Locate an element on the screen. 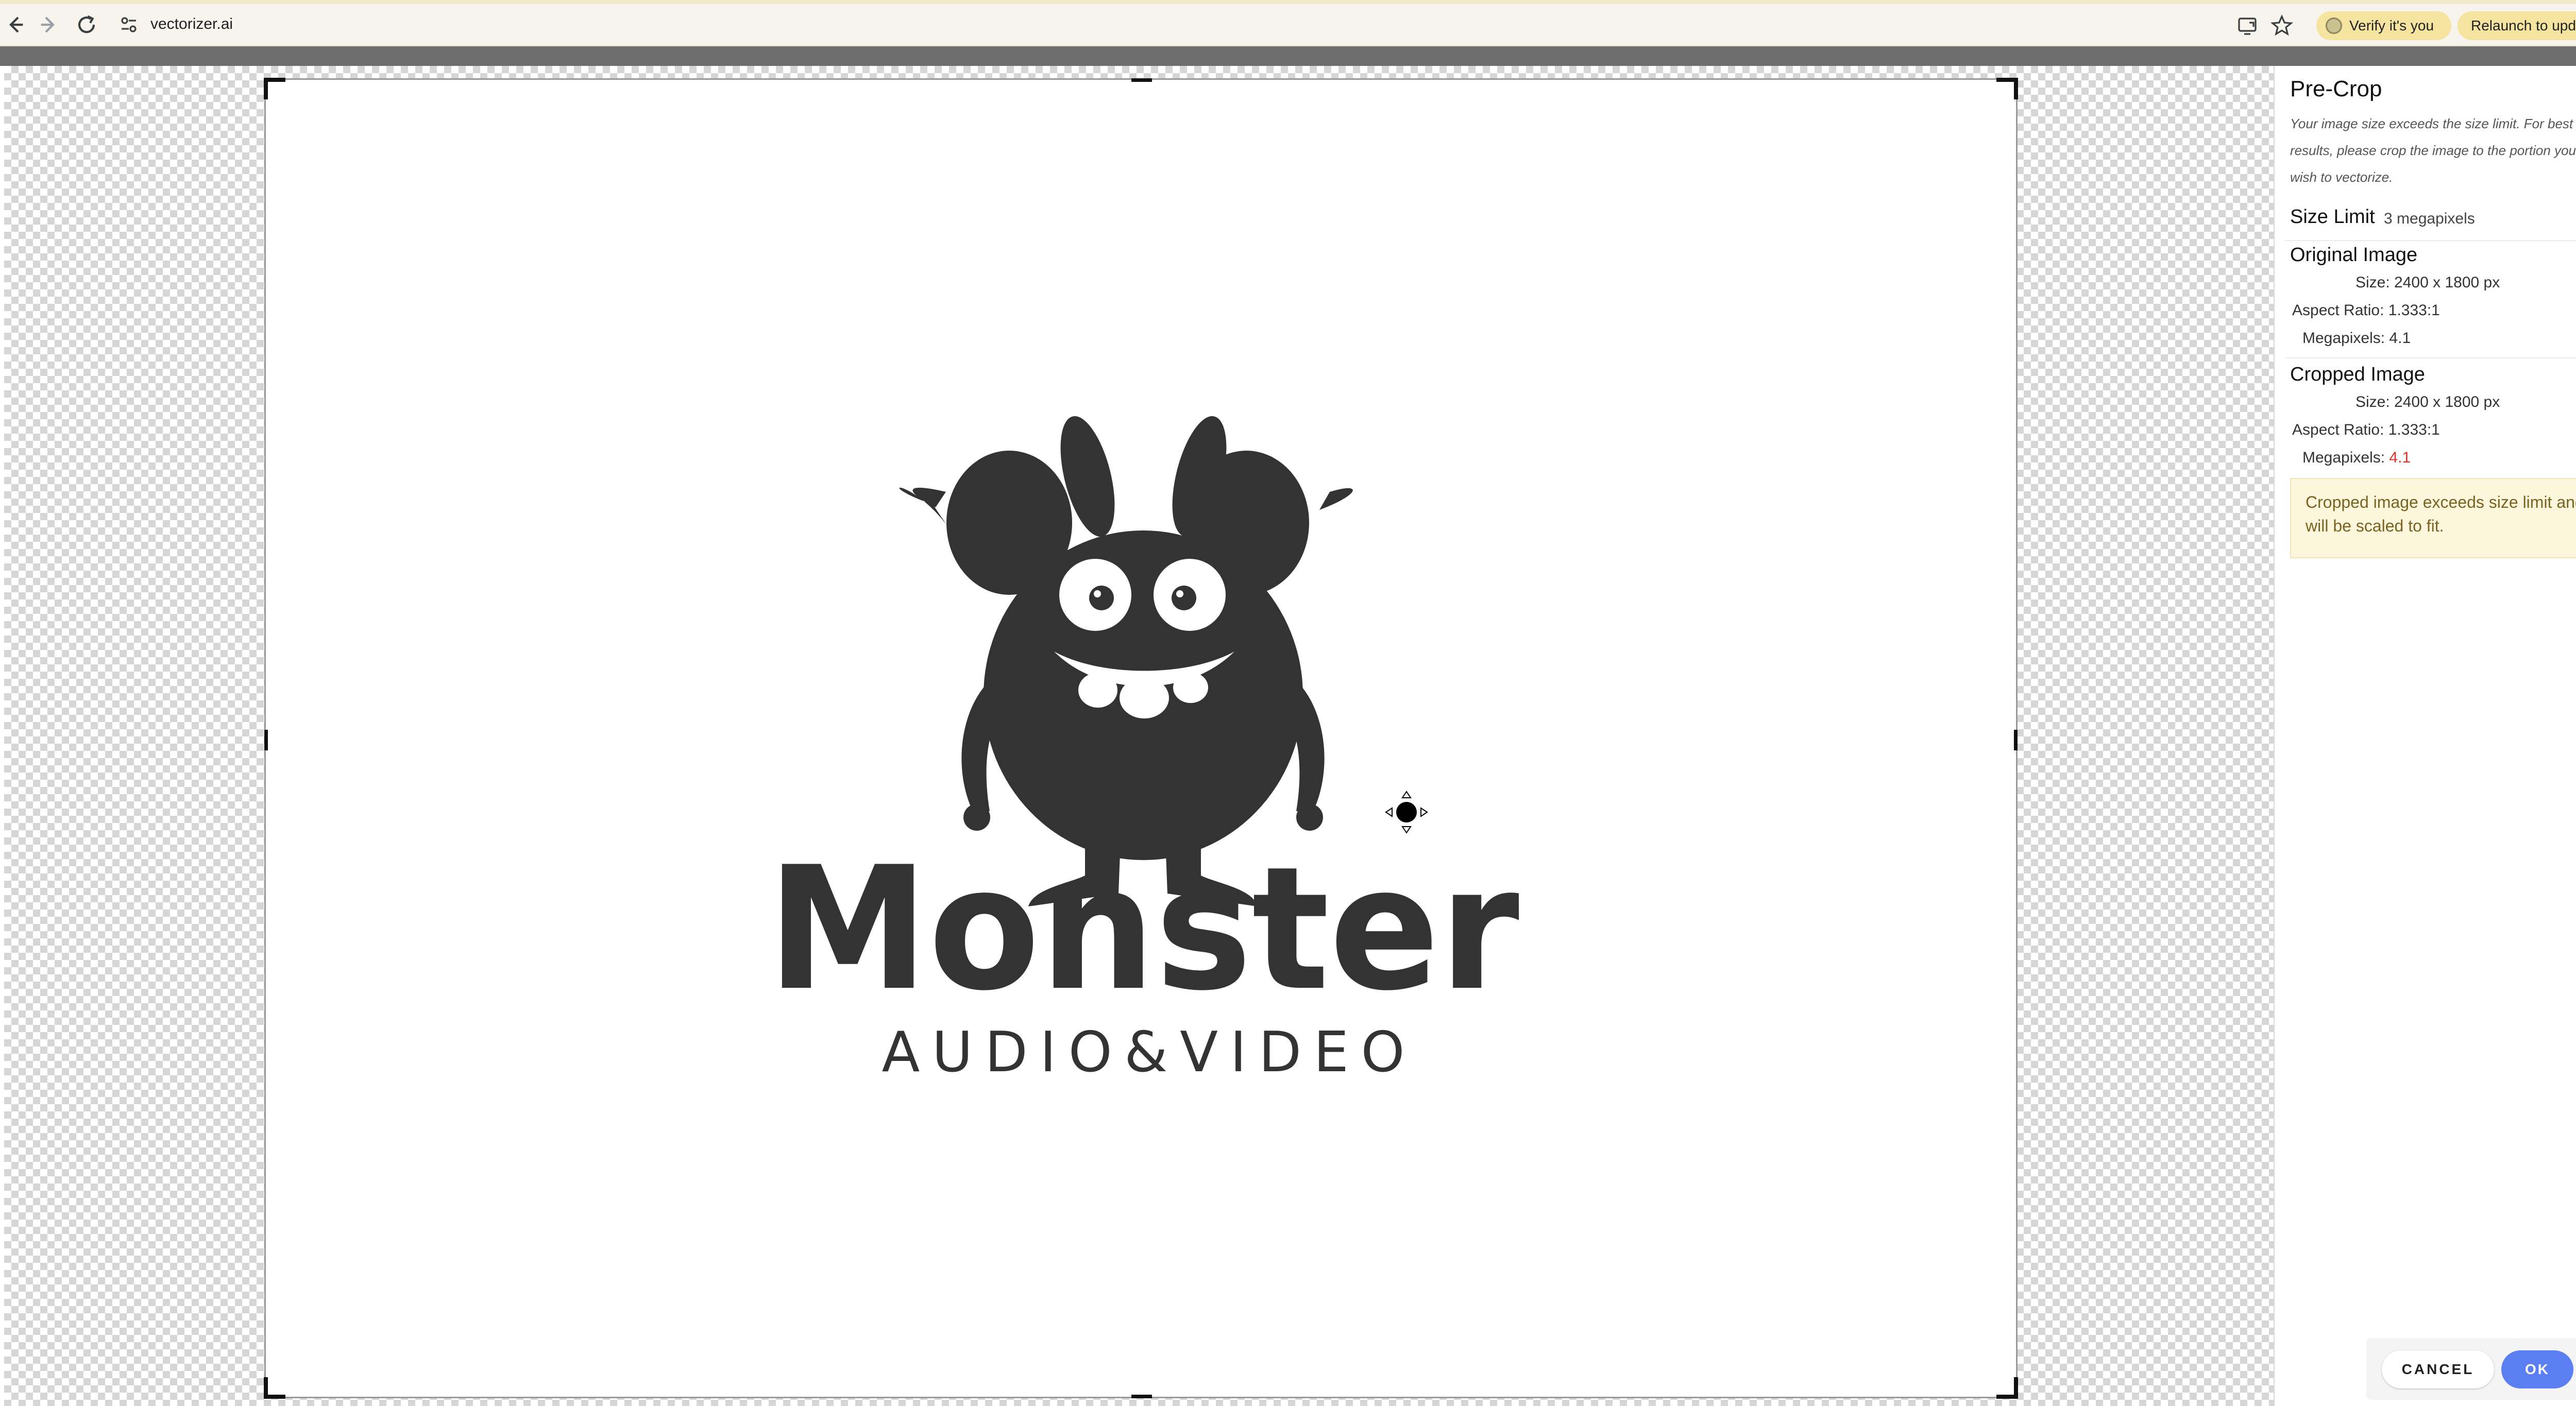  dialog-actions: CANCEL OK is located at coordinates (2471, 1369).